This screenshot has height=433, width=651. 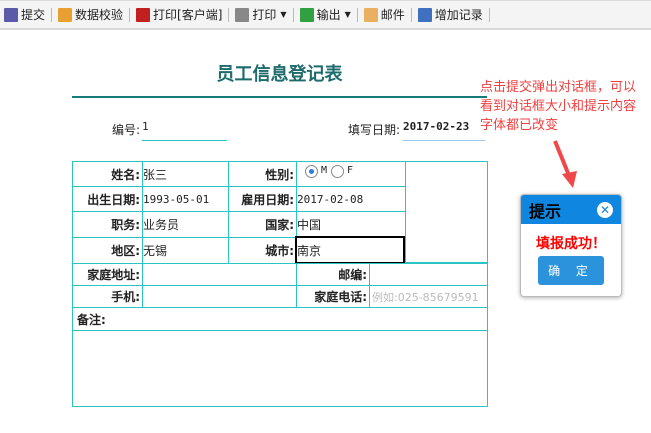 I want to click on dialog-header: 提示 ✕, so click(x=571, y=209).